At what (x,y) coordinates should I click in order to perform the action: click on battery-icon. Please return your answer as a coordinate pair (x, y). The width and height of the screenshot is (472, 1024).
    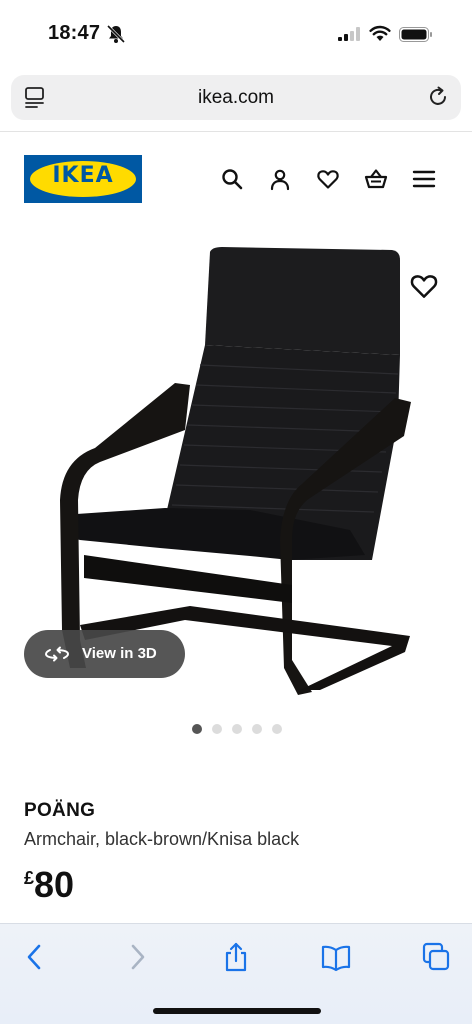
    Looking at the image, I should click on (415, 34).